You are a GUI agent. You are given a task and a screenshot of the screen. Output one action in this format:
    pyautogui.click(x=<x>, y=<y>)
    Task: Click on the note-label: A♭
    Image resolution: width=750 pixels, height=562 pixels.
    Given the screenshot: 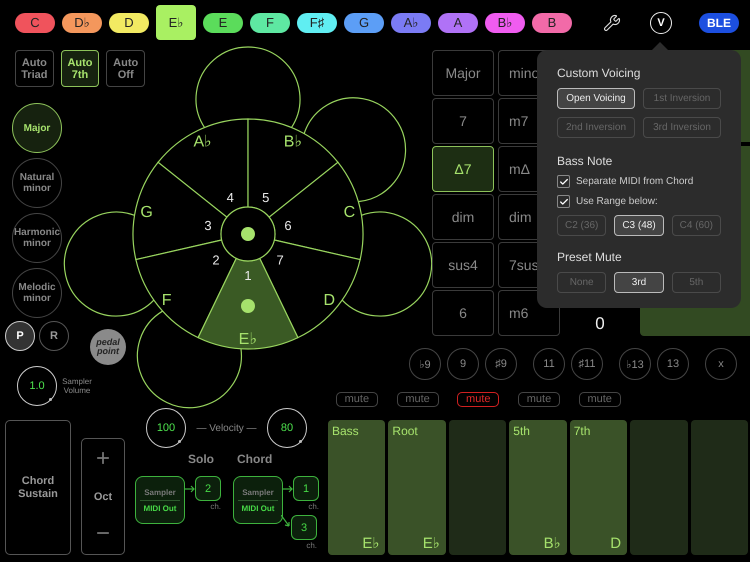 What is the action you would take?
    pyautogui.click(x=203, y=141)
    